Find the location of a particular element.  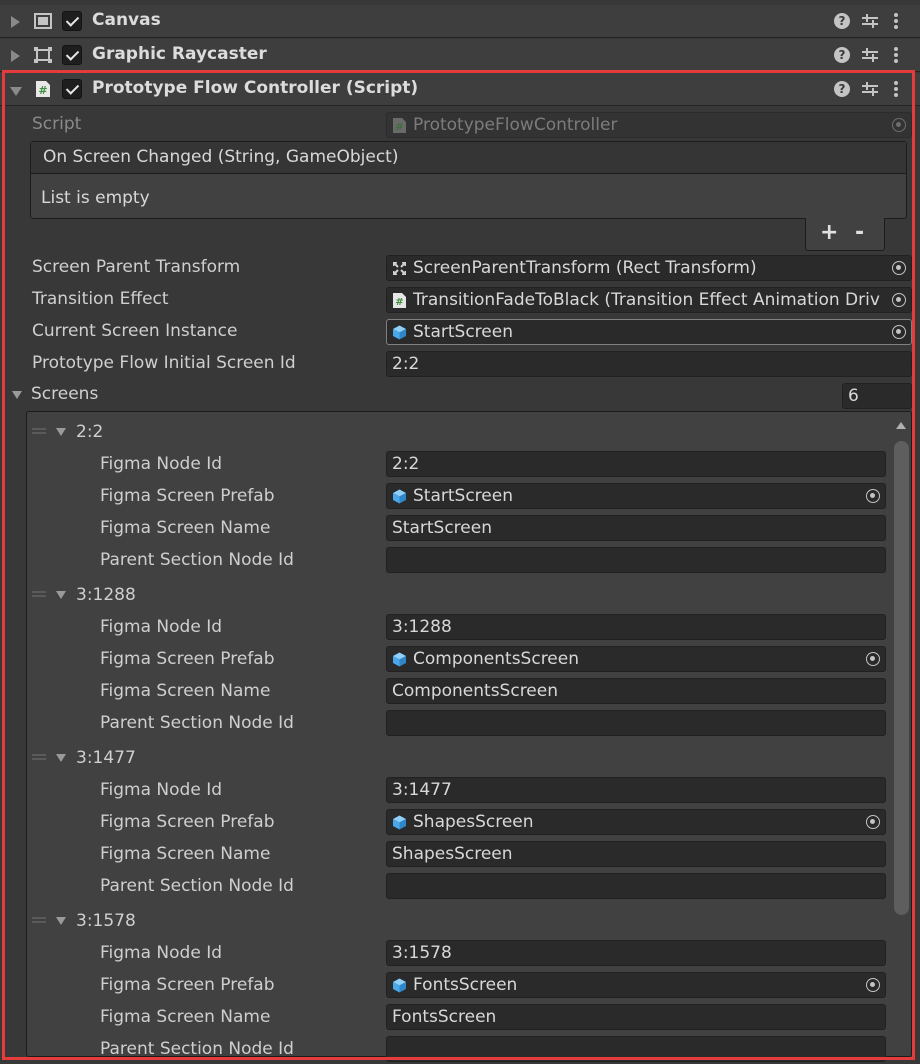

scrollbar is located at coordinates (901, 735).